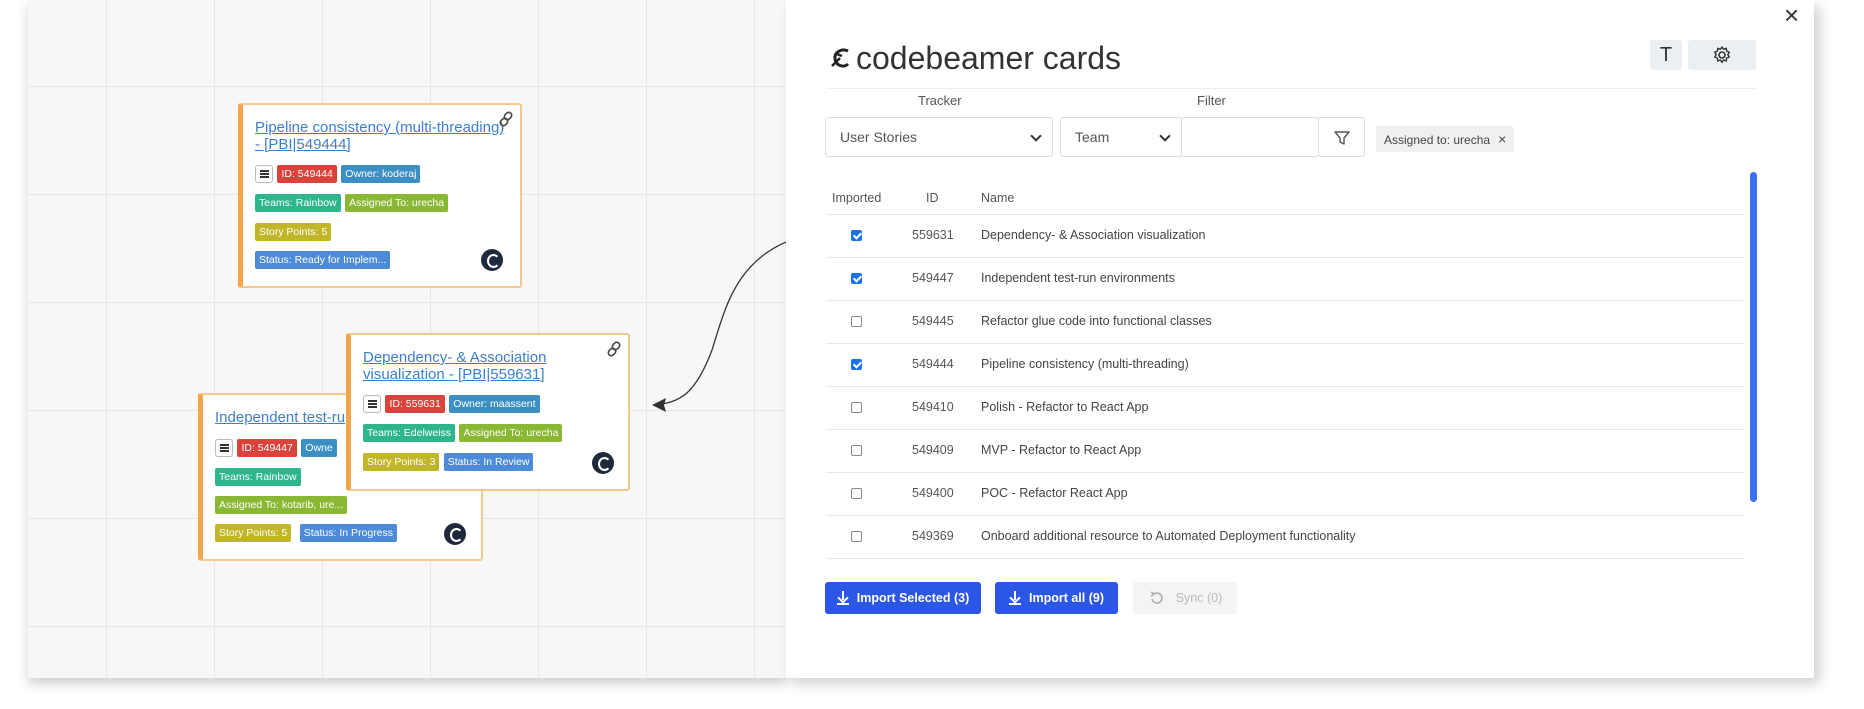 The width and height of the screenshot is (1864, 709). I want to click on filter-value-input, so click(1250, 137).